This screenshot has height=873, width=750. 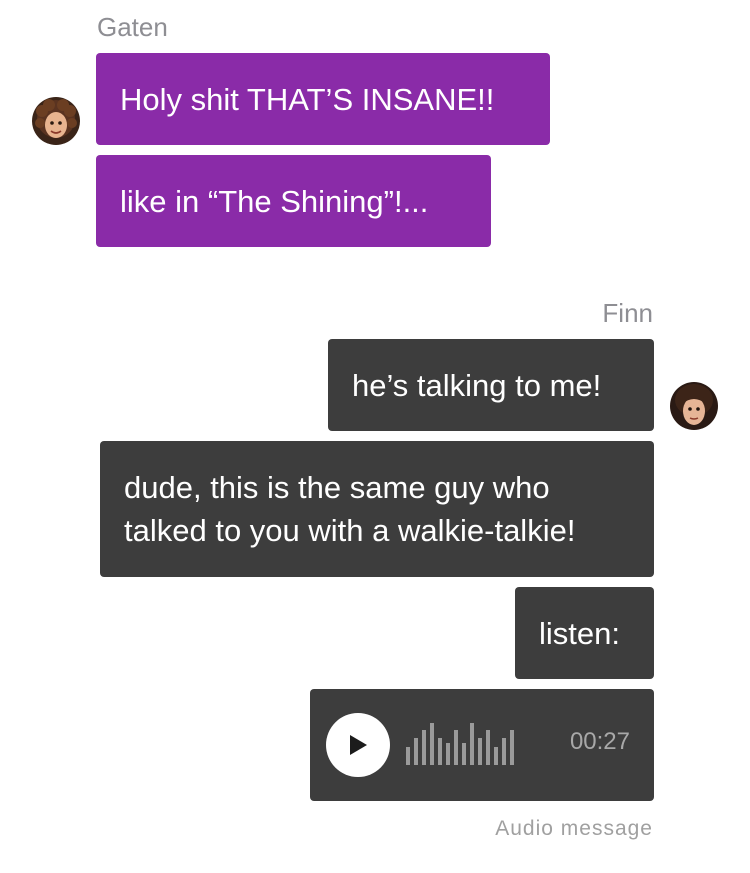 What do you see at coordinates (132, 27) in the screenshot?
I see `sender-name-gaten: Gaten` at bounding box center [132, 27].